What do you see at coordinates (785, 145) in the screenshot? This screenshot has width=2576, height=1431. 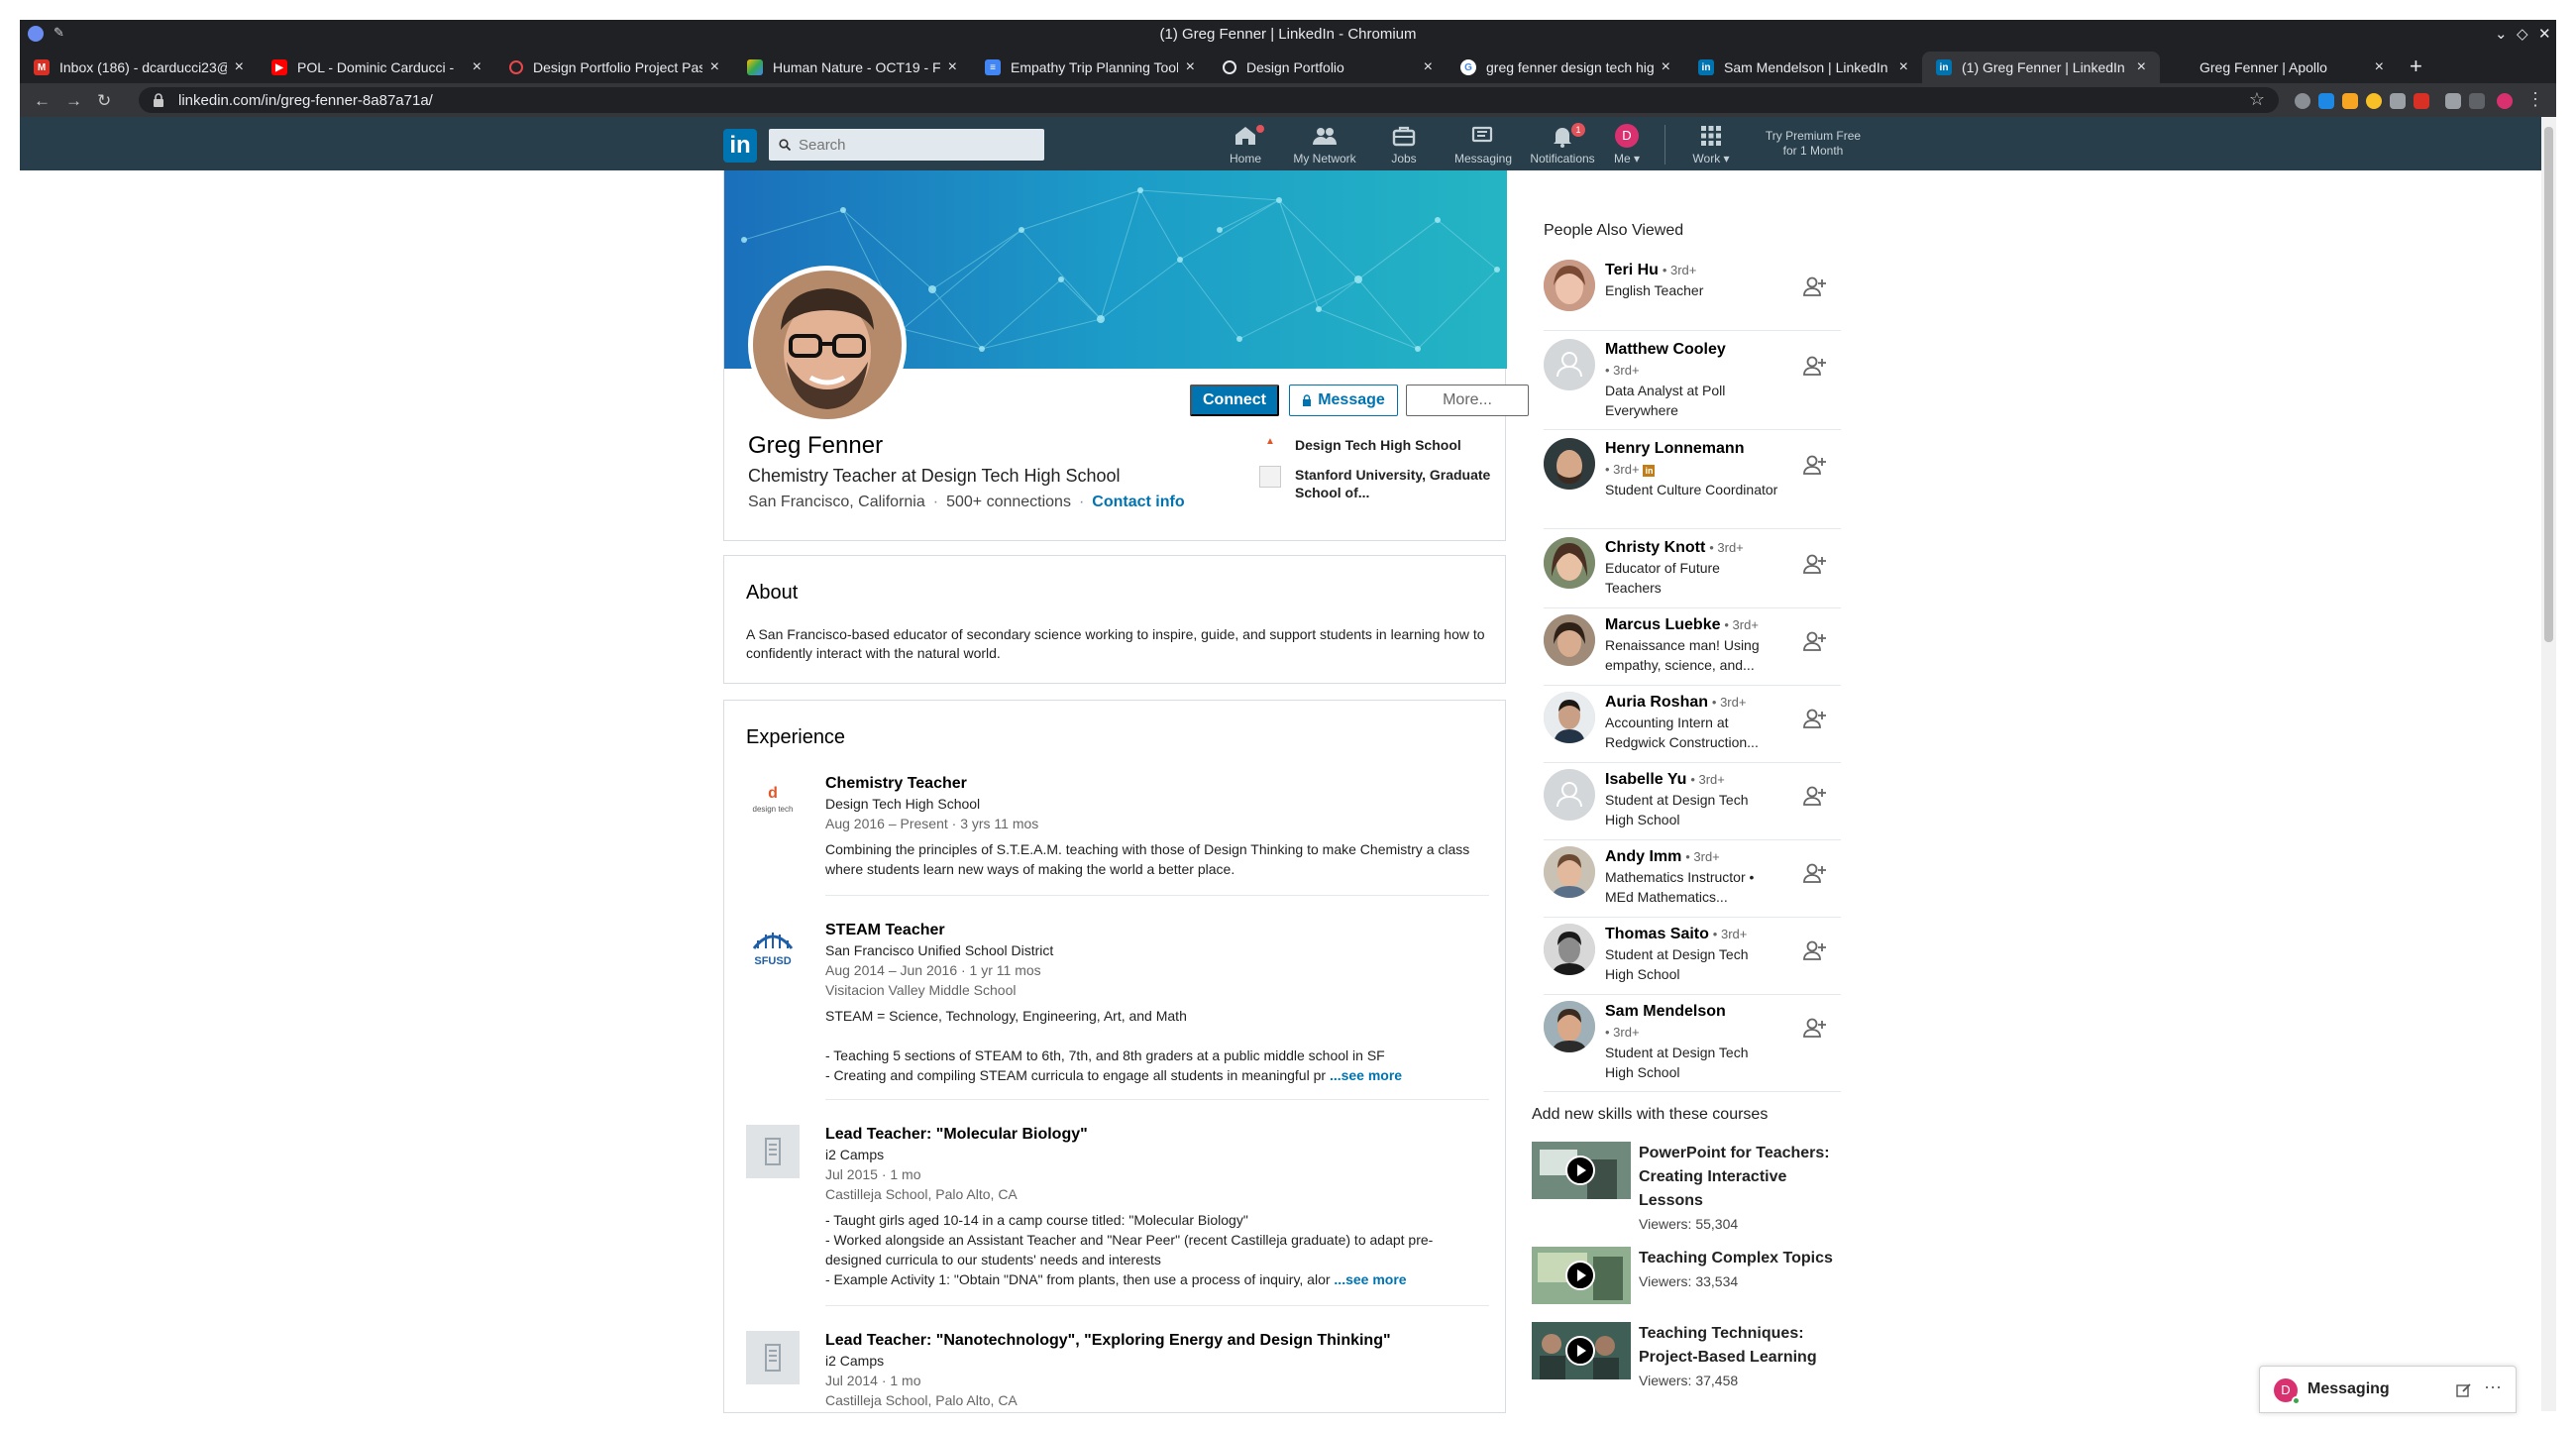 I see `search-icon` at bounding box center [785, 145].